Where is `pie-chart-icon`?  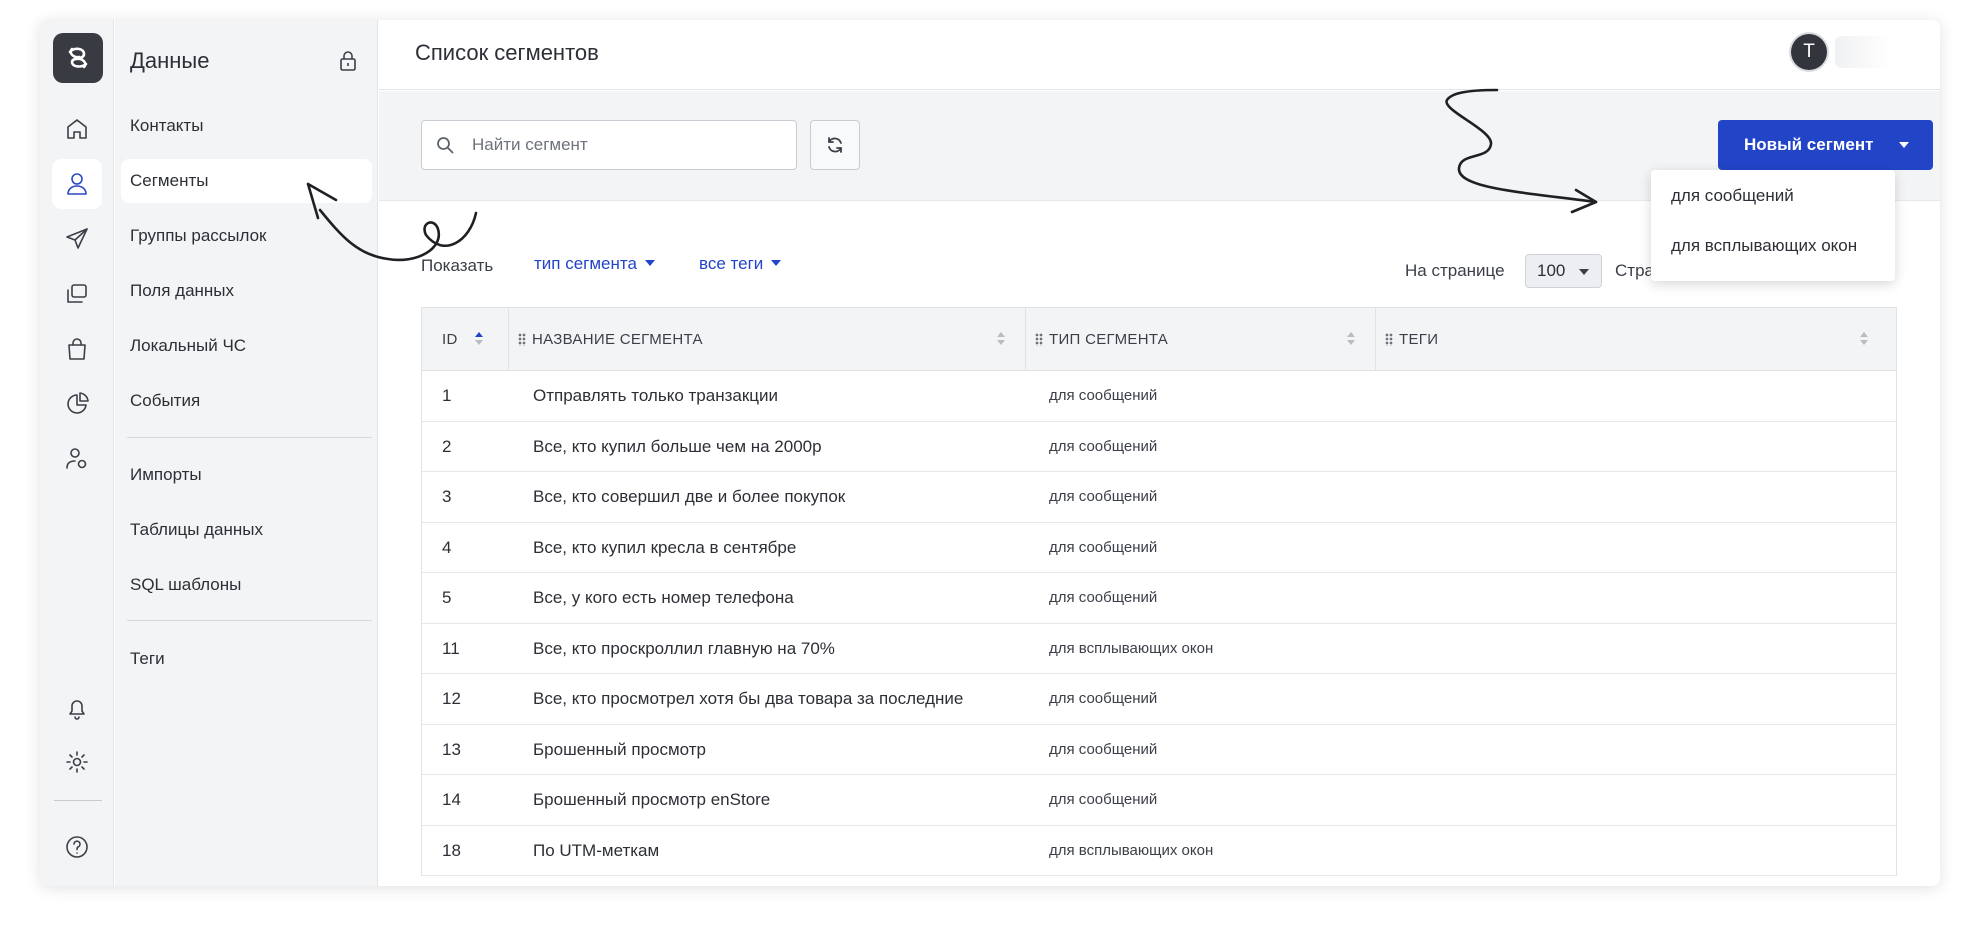
pie-chart-icon is located at coordinates (78, 403).